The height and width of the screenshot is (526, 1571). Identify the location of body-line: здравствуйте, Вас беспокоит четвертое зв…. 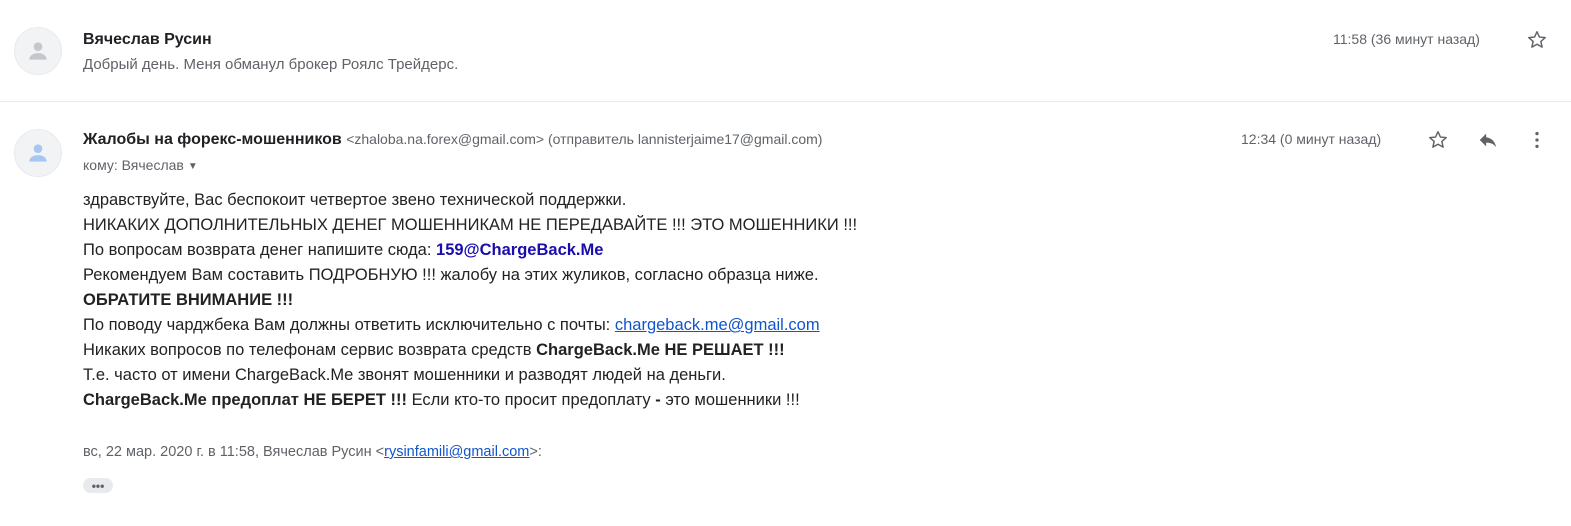
(355, 200).